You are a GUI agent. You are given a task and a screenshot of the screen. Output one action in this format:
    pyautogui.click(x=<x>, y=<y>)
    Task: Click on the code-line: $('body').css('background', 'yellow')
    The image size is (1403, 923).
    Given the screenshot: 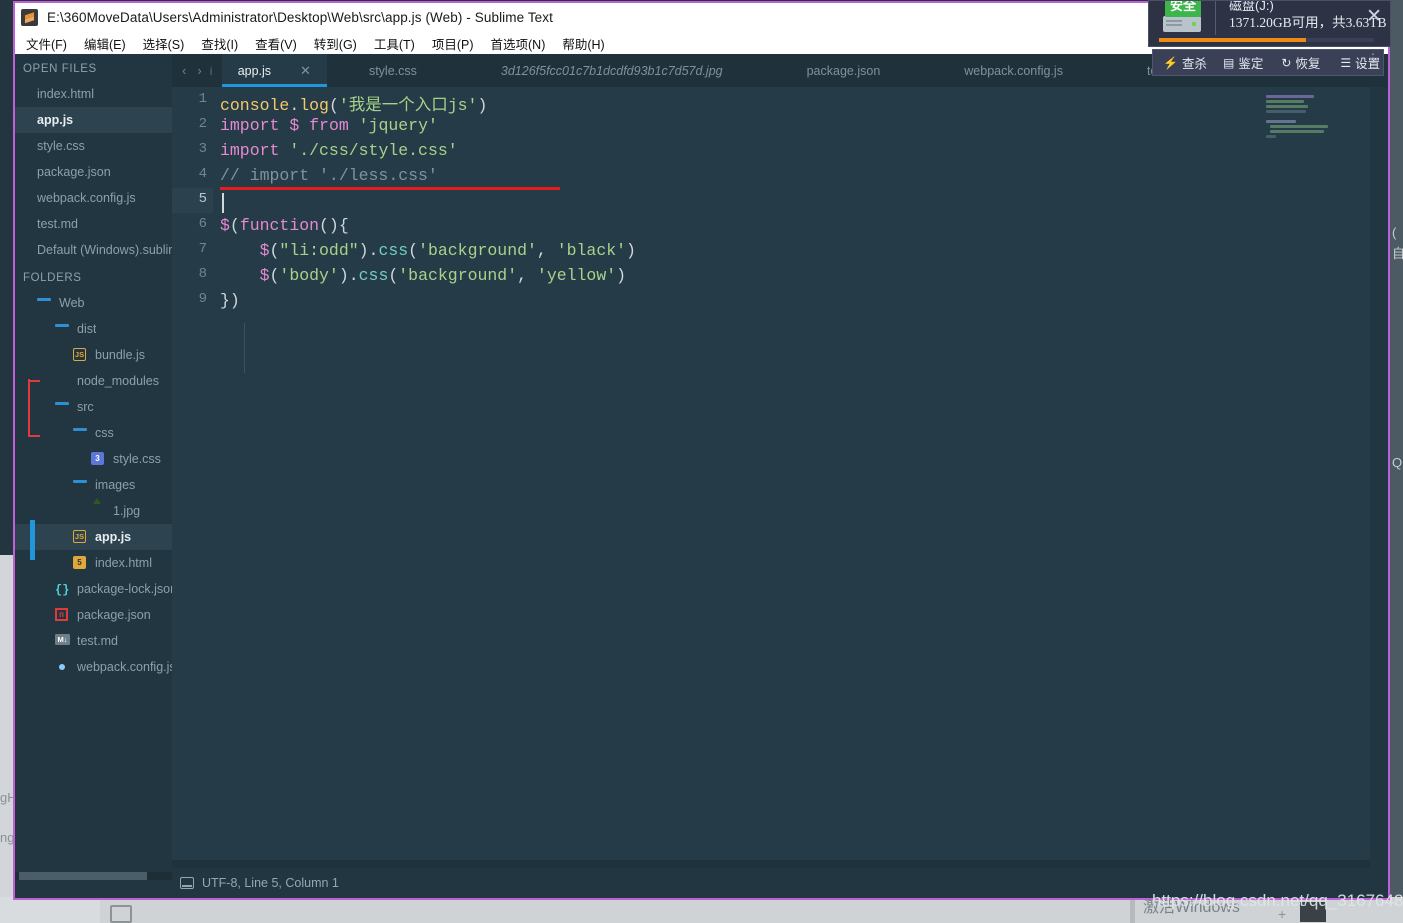 What is the action you would take?
    pyautogui.click(x=423, y=275)
    